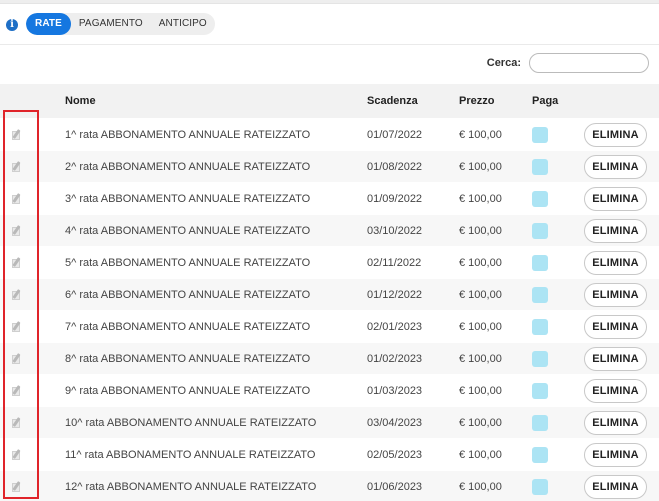 Image resolution: width=659 pixels, height=501 pixels. What do you see at coordinates (329, 2) in the screenshot?
I see `top-border` at bounding box center [329, 2].